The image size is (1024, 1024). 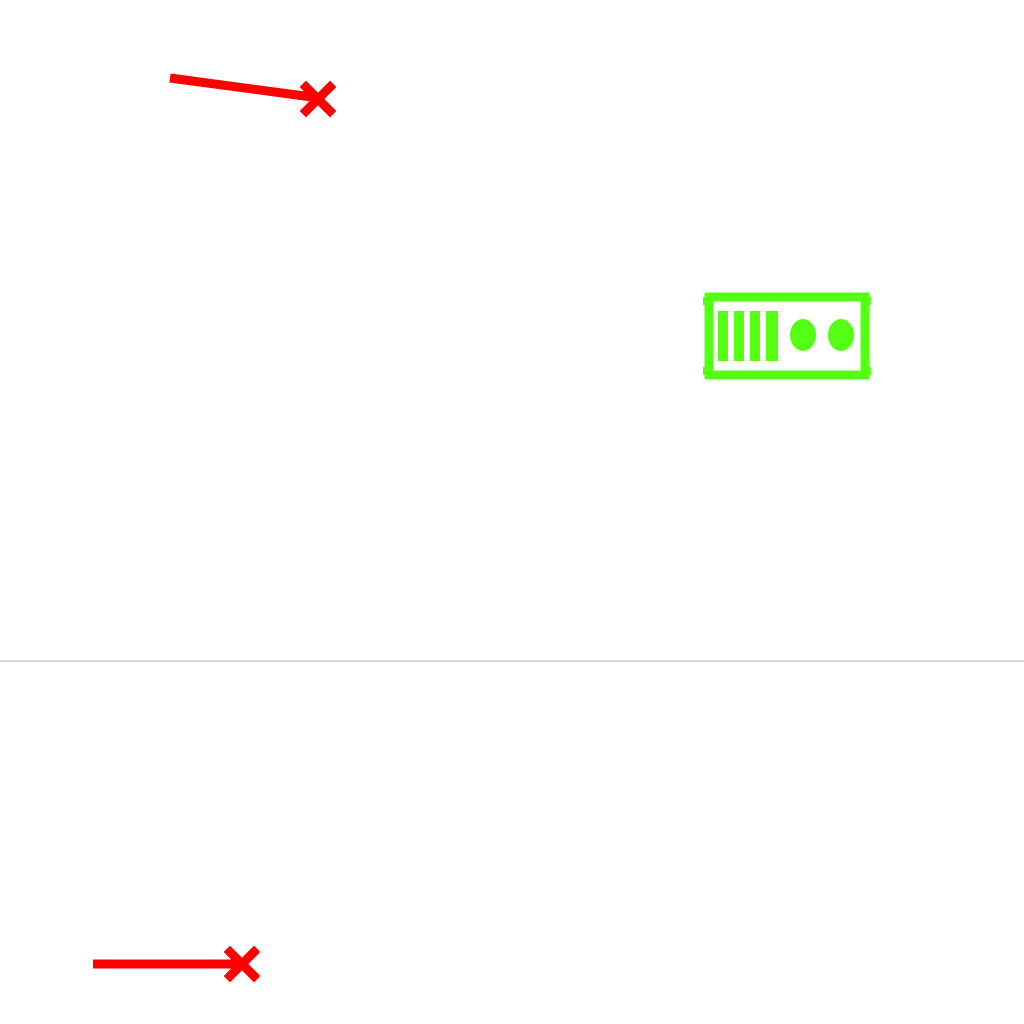 What do you see at coordinates (868, 371) in the screenshot?
I see `tank-corner-br` at bounding box center [868, 371].